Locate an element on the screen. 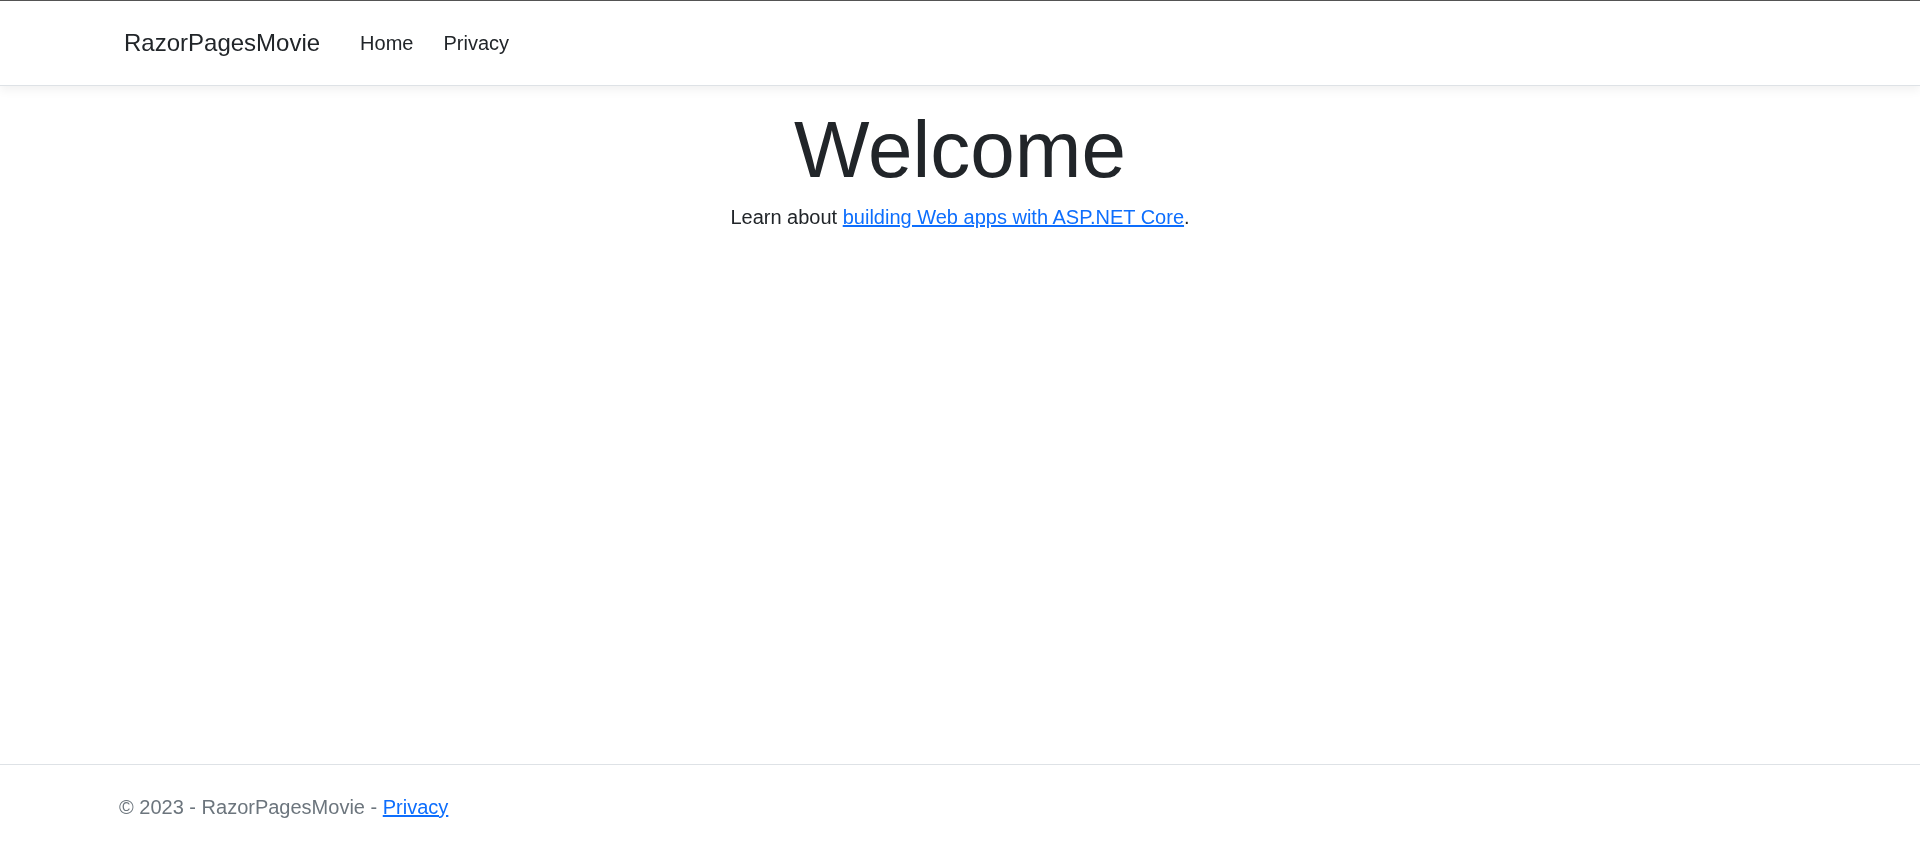 The image size is (1920, 852). nav-link: Home is located at coordinates (387, 43).